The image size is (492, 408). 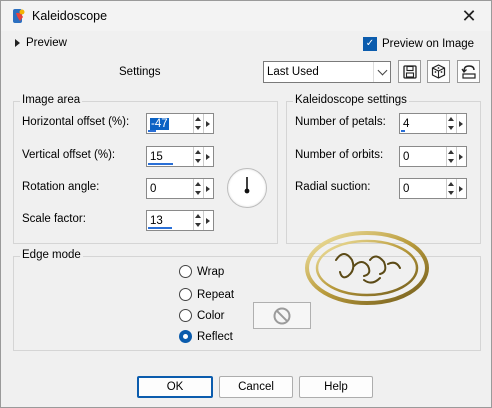 I want to click on radial-suction-label: Radial suction:, so click(x=333, y=187).